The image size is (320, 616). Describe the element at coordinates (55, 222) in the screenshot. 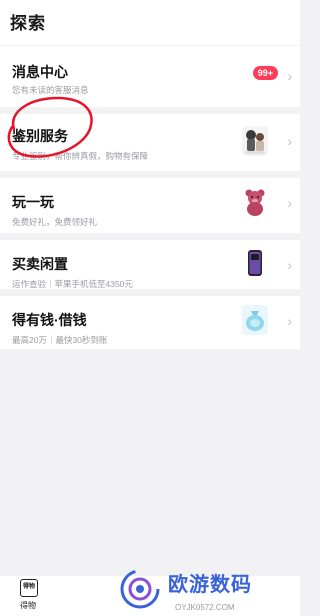

I see `list-item-subtitle: 免费好礼，免费领好礼` at that location.